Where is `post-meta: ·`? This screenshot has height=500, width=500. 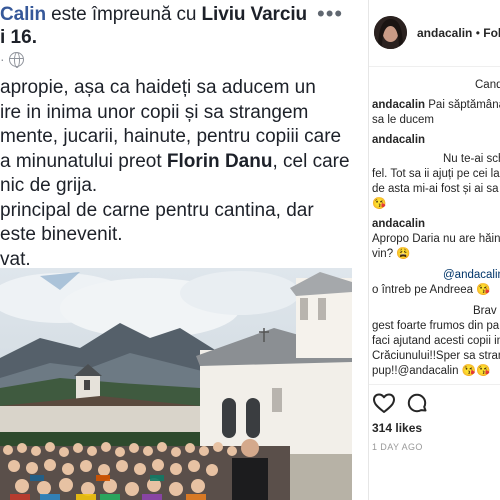
post-meta: · is located at coordinates (12, 59).